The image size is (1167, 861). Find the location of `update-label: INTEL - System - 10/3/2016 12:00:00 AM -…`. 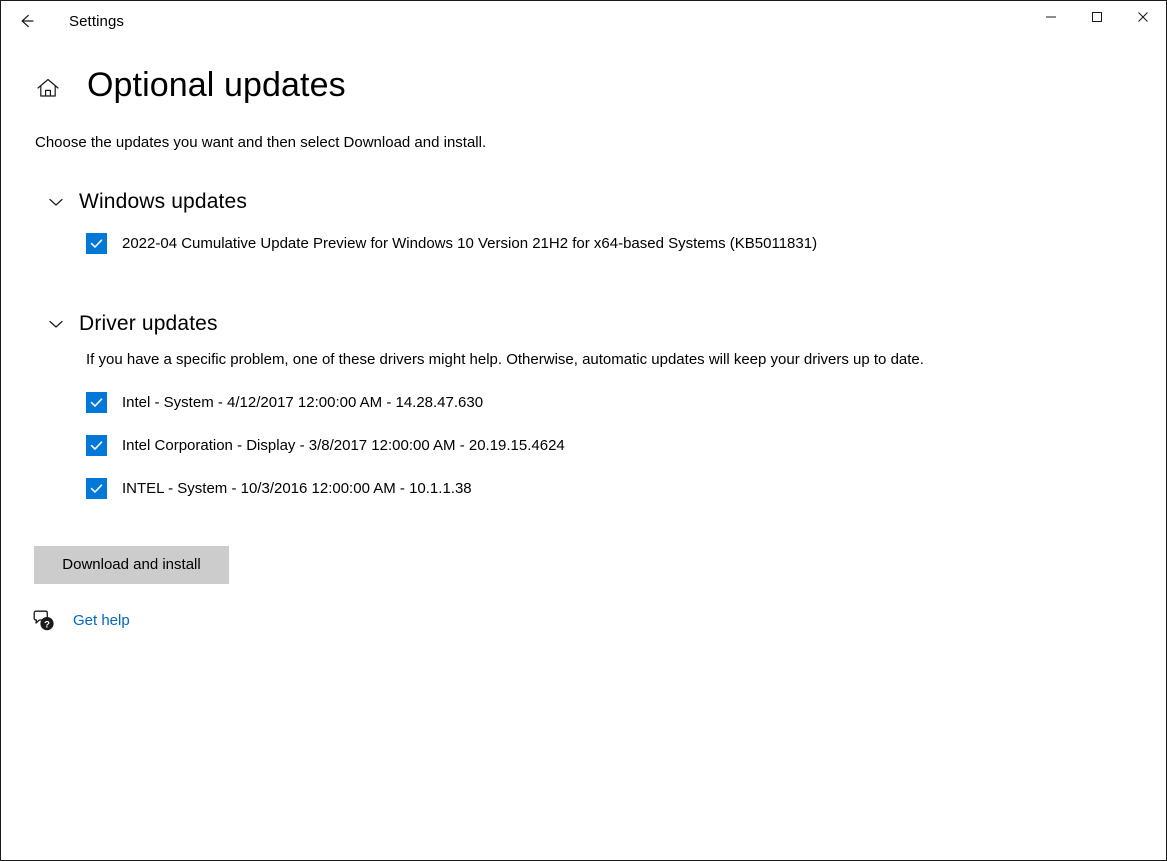

update-label: INTEL - System - 10/3/2016 12:00:00 AM -… is located at coordinates (297, 488).